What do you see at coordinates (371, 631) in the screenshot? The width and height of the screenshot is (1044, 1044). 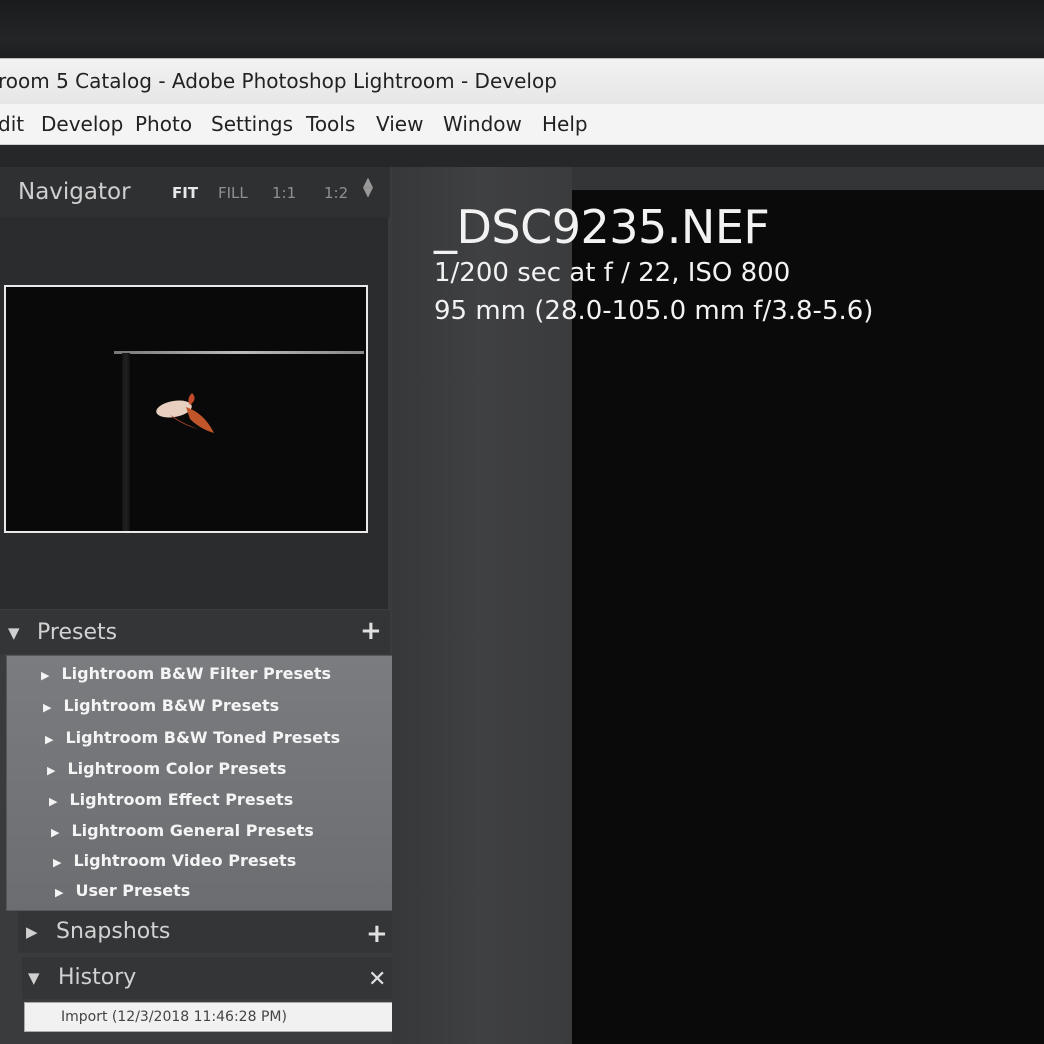 I see `add-preset-plus-icon: +` at bounding box center [371, 631].